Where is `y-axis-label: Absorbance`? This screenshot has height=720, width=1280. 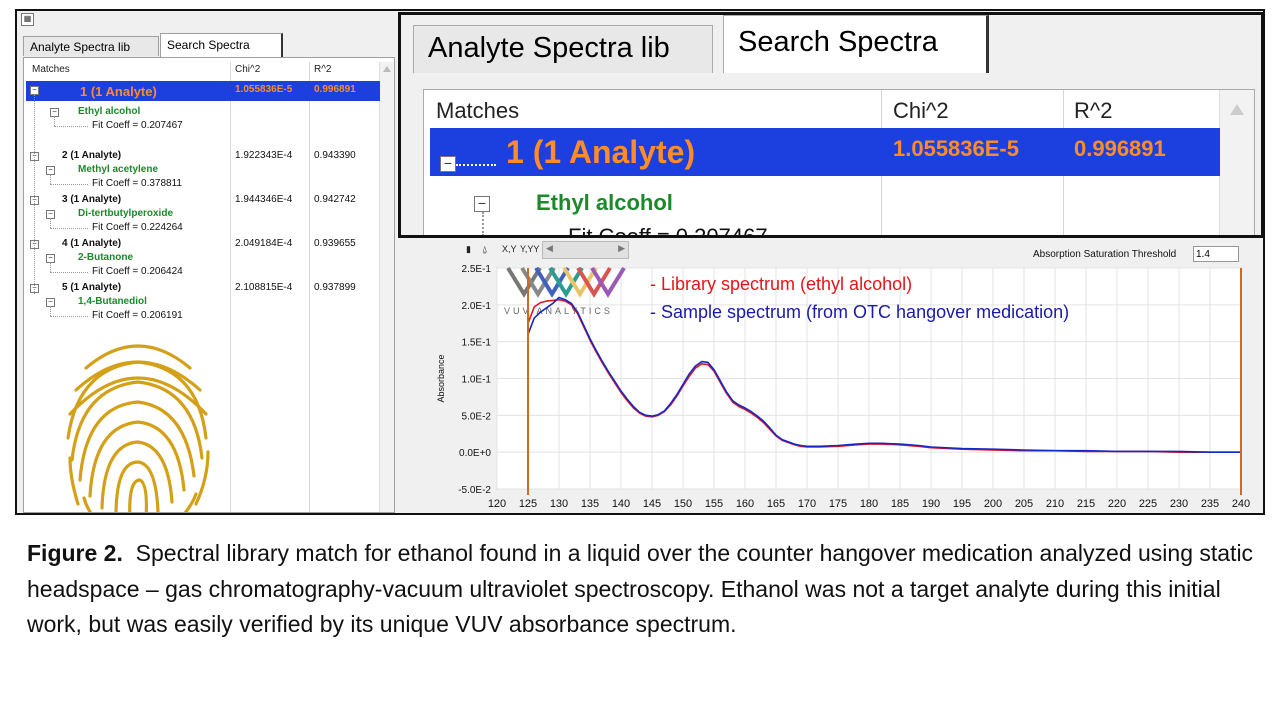
y-axis-label: Absorbance is located at coordinates (441, 378).